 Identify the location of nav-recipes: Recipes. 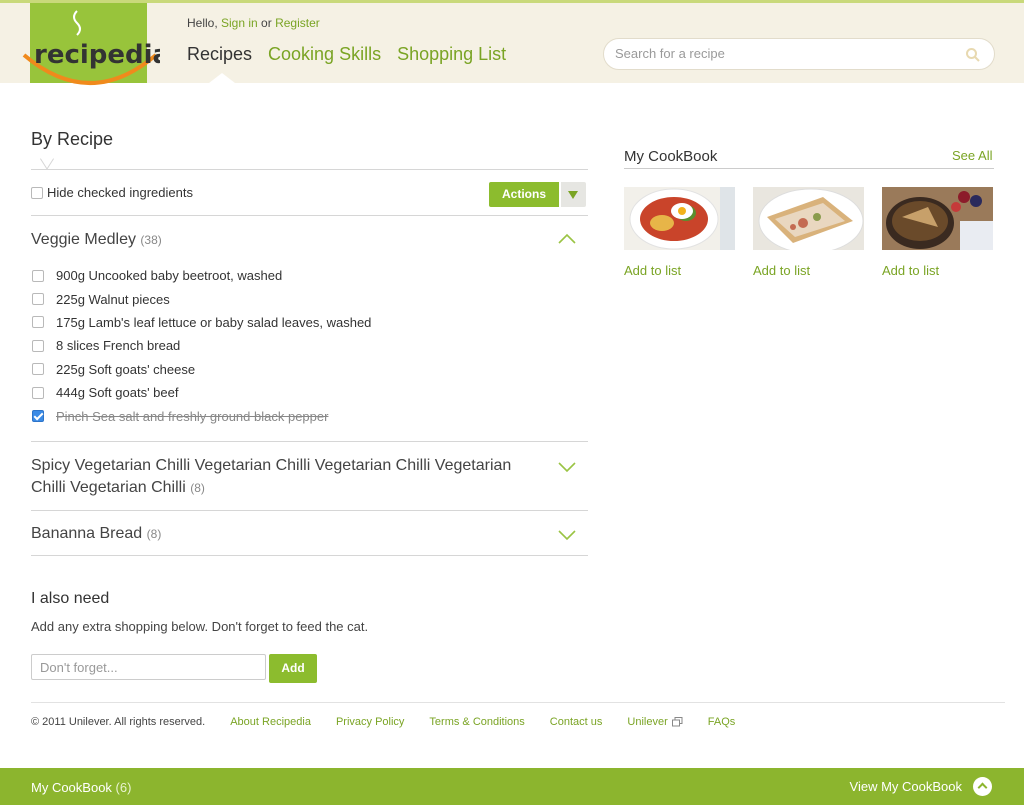
(219, 54).